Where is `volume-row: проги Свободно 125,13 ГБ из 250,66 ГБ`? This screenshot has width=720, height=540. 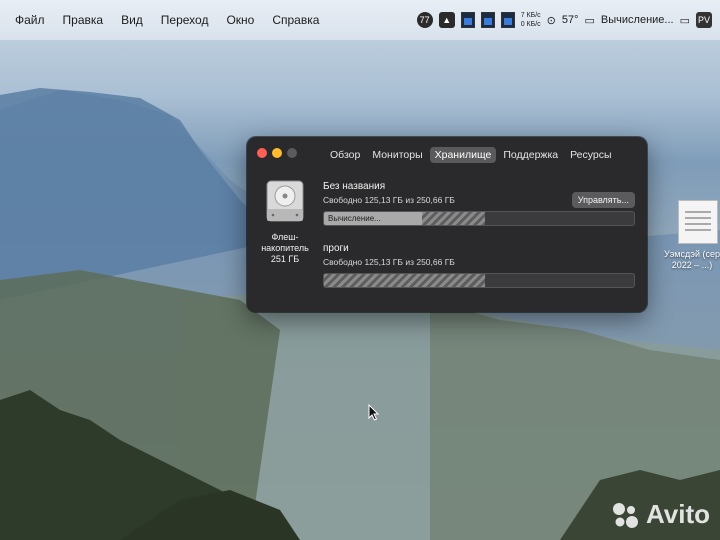
volume-row: проги Свободно 125,13 ГБ из 250,66 ГБ is located at coordinates (479, 265).